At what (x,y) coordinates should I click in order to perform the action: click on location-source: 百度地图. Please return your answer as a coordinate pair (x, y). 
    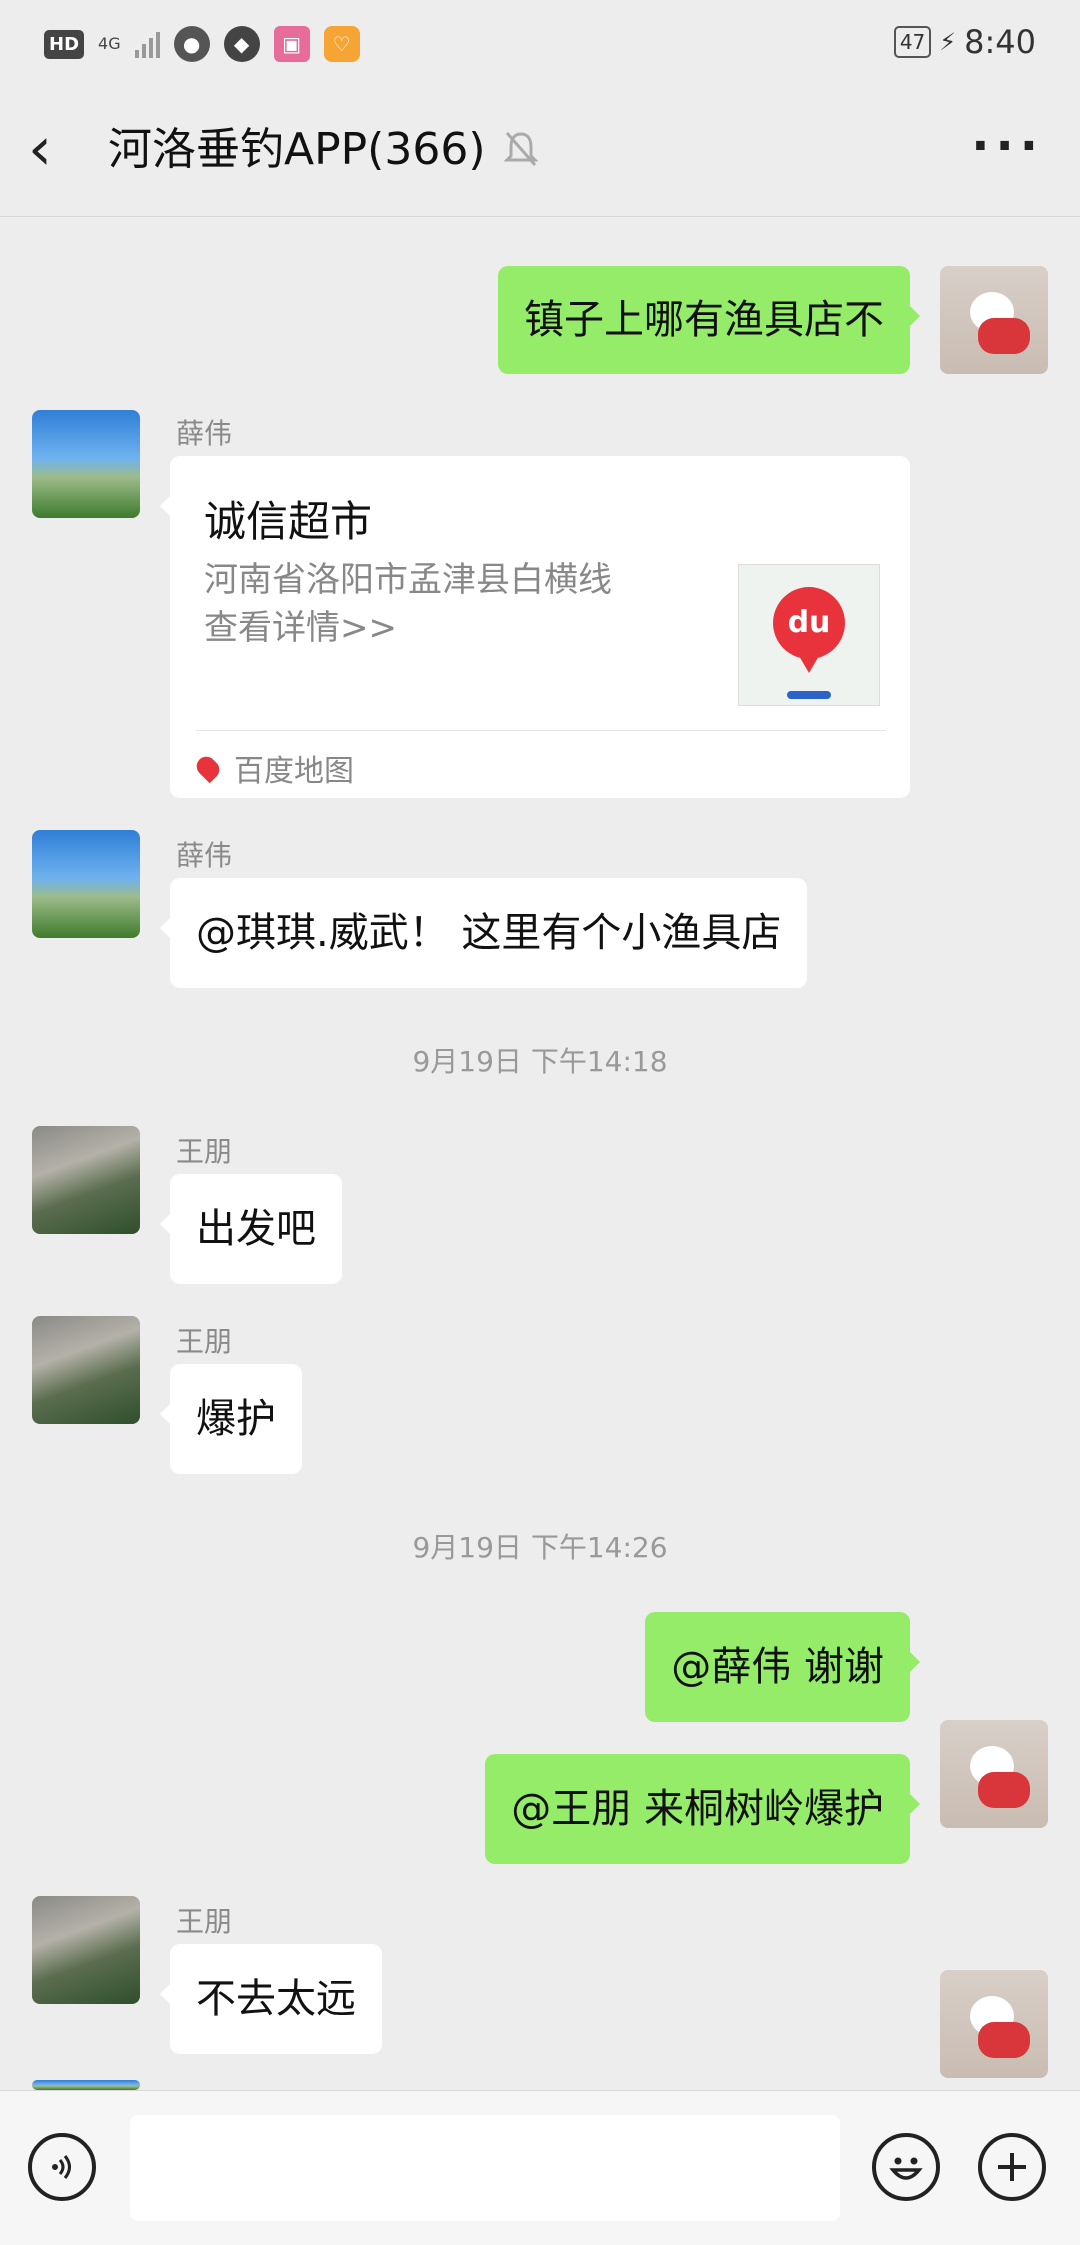
    Looking at the image, I should click on (273, 768).